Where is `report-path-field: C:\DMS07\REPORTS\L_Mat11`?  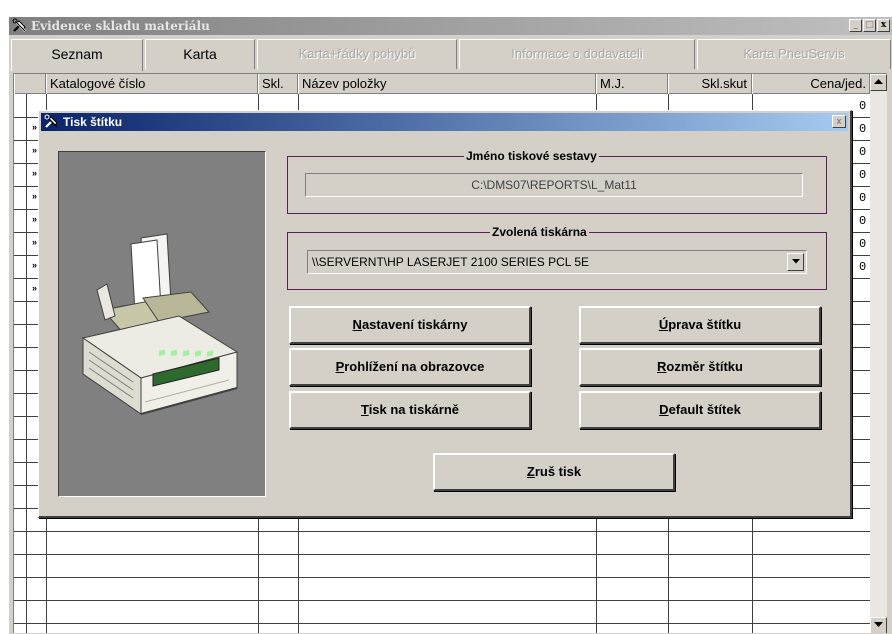
report-path-field: C:\DMS07\REPORTS\L_Mat11 is located at coordinates (554, 185).